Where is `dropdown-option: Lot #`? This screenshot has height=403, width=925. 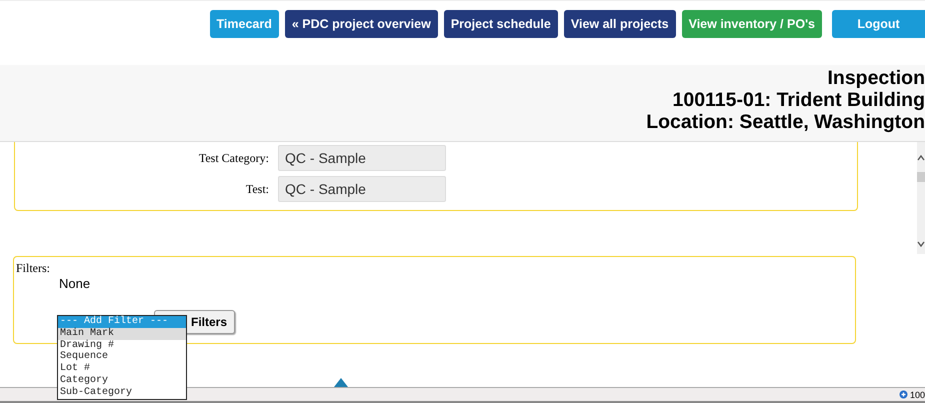
dropdown-option: Lot # is located at coordinates (122, 369).